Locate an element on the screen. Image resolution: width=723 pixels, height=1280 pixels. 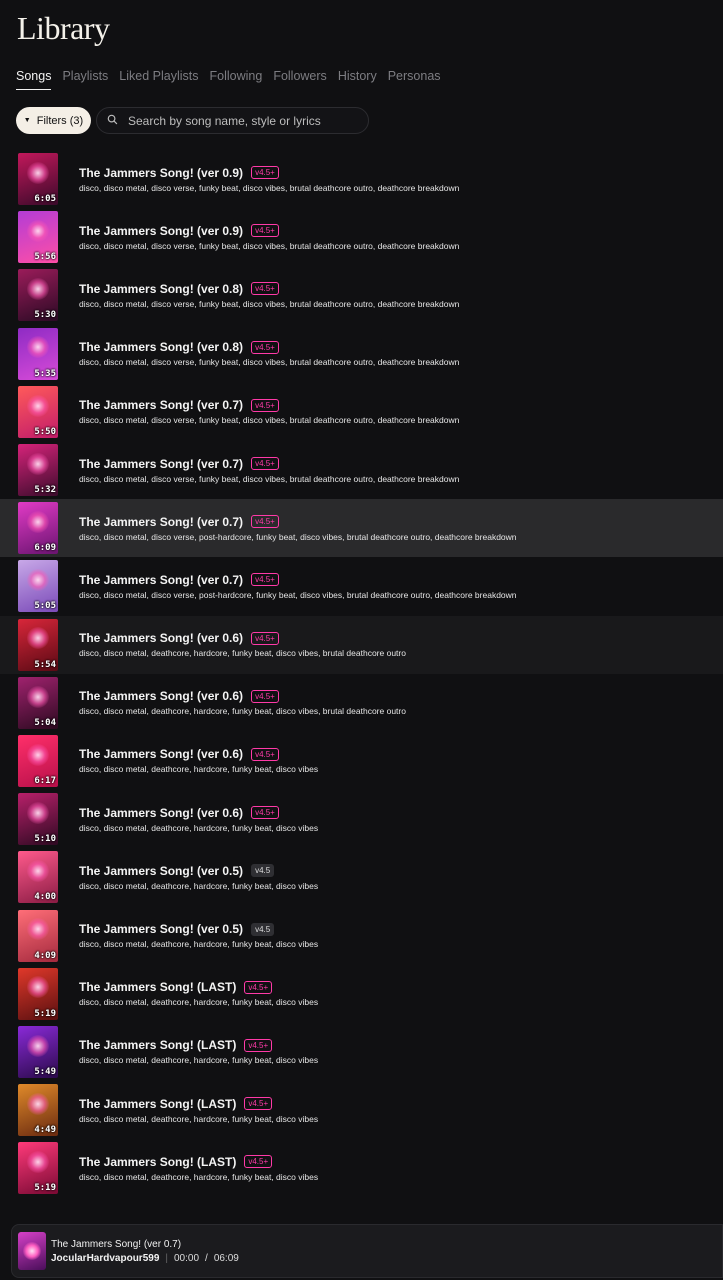
tab-history: History is located at coordinates (357, 79).